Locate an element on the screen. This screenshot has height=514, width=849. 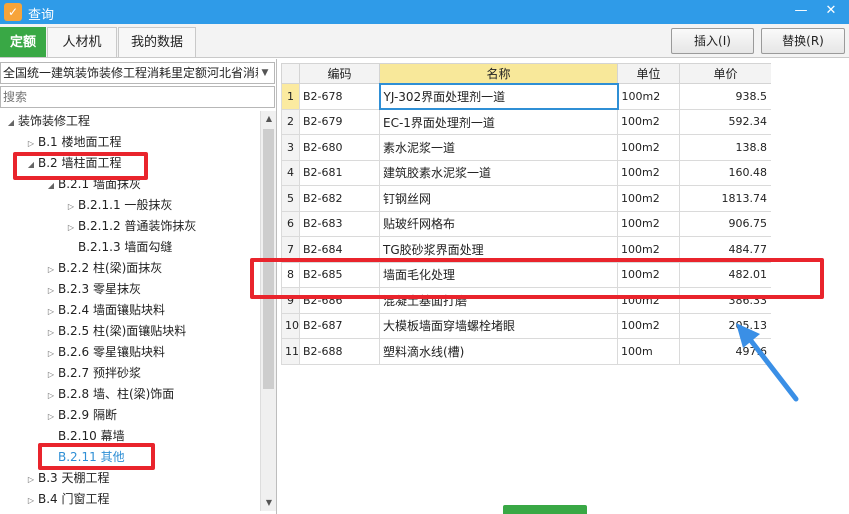
tree-node: ▷ B.3 天棚工程 is located at coordinates (67, 478).